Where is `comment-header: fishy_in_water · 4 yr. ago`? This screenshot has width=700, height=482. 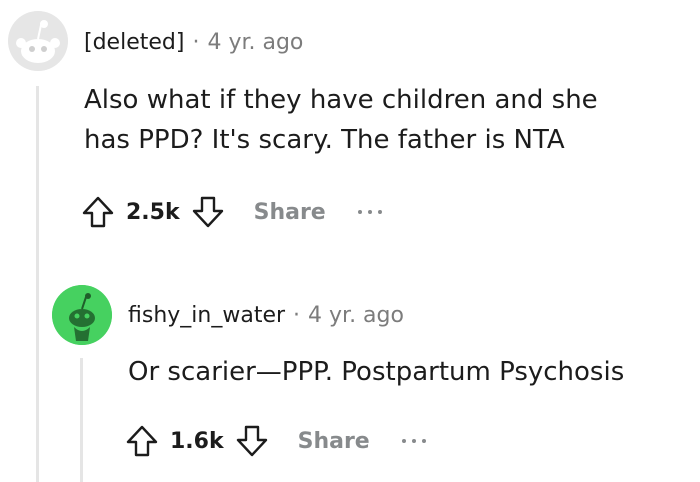 comment-header: fishy_in_water · 4 yr. ago is located at coordinates (266, 315).